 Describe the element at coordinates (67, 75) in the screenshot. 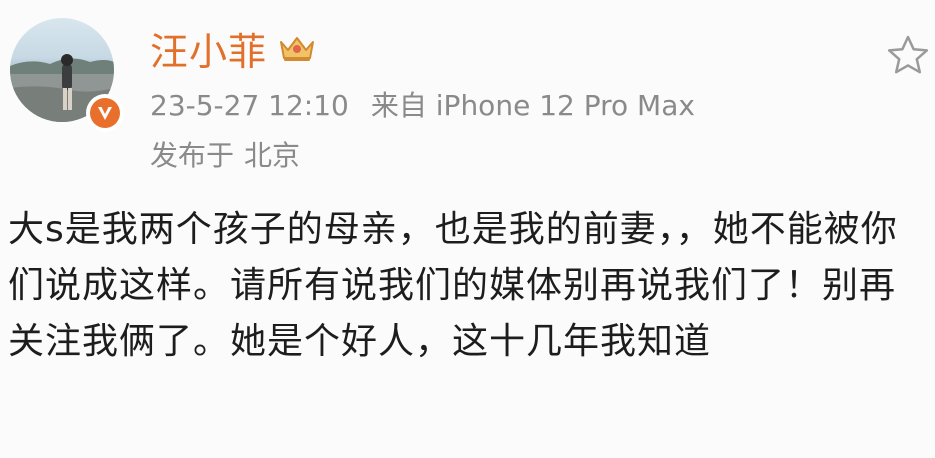

I see `avatar-container` at that location.